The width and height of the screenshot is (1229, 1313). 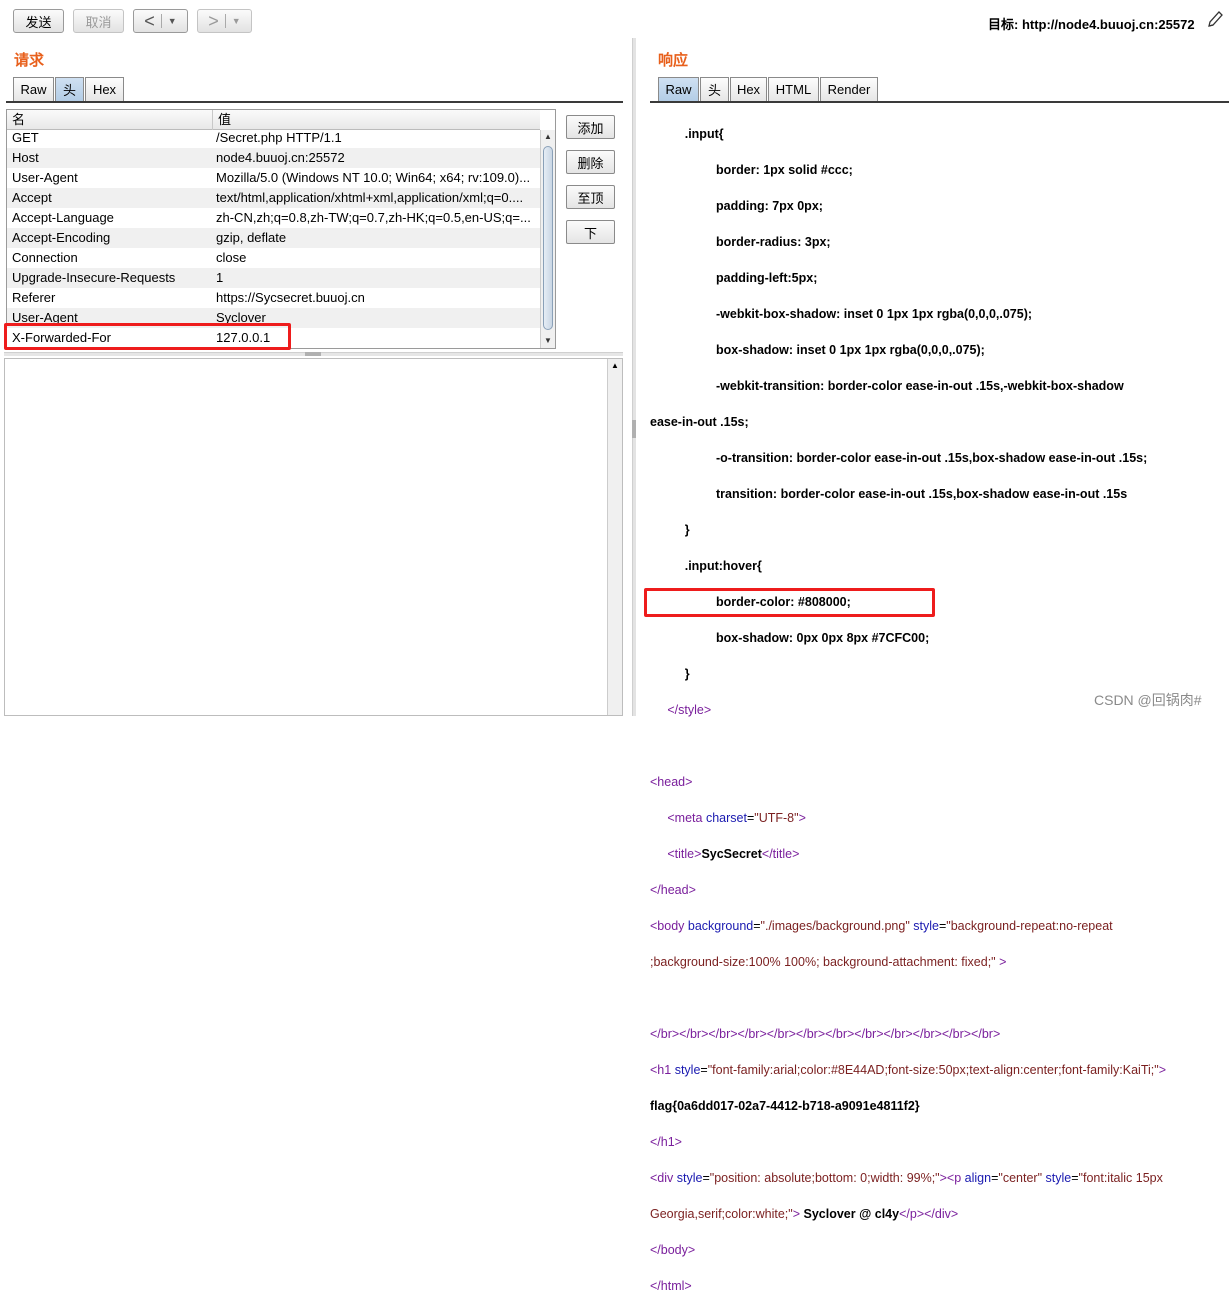 I want to click on code-line: .input{, so click(x=687, y=134).